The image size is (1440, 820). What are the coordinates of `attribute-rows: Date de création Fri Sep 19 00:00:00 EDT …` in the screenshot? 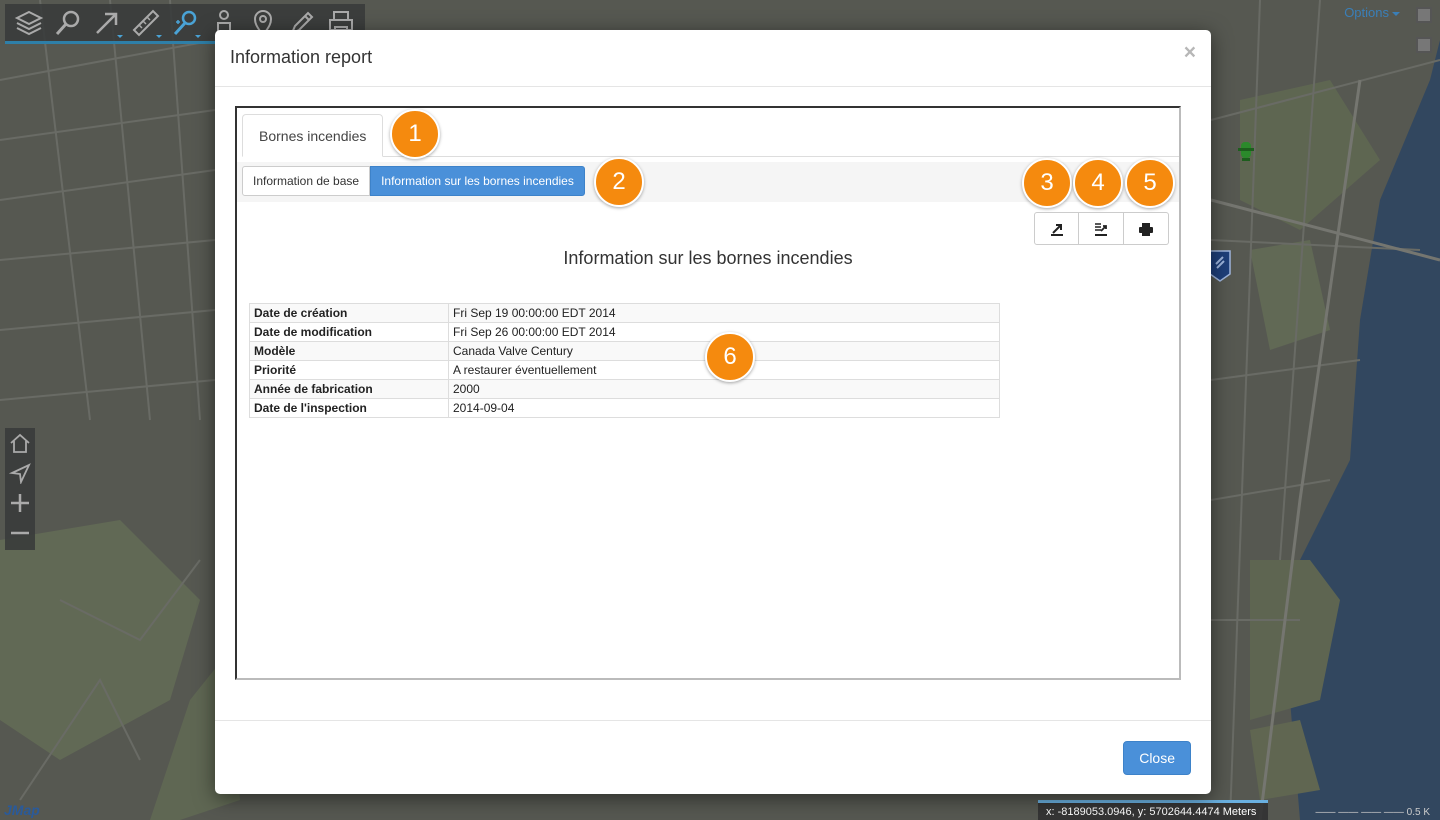 It's located at (624, 360).